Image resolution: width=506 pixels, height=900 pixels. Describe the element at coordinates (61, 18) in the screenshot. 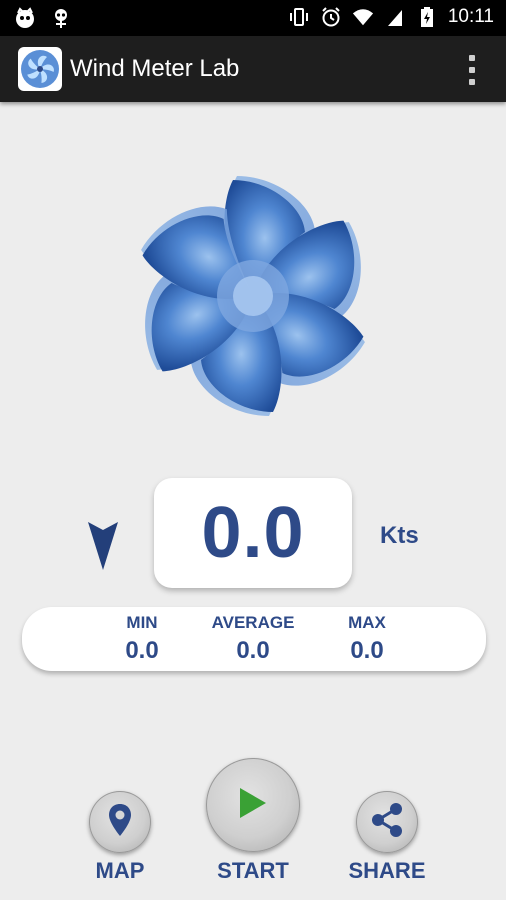

I see `antenna-icon` at that location.